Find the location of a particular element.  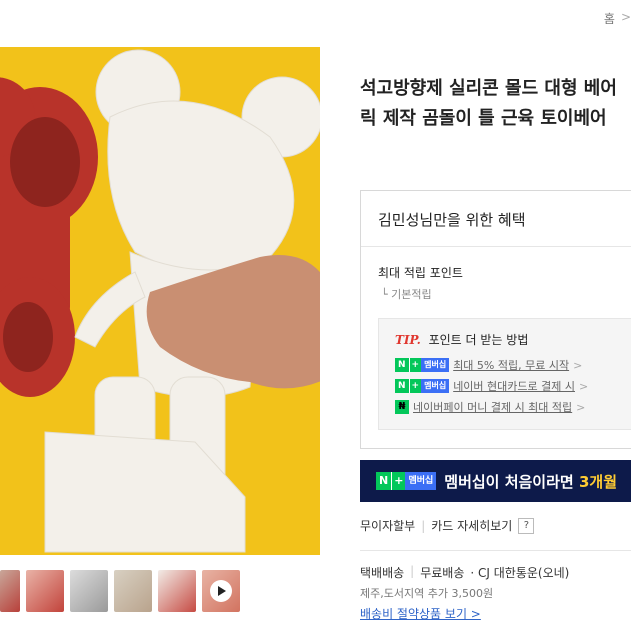

membership-banner: N + 멤버십 멤버십이 처음이라면 3개월 is located at coordinates (495, 481).